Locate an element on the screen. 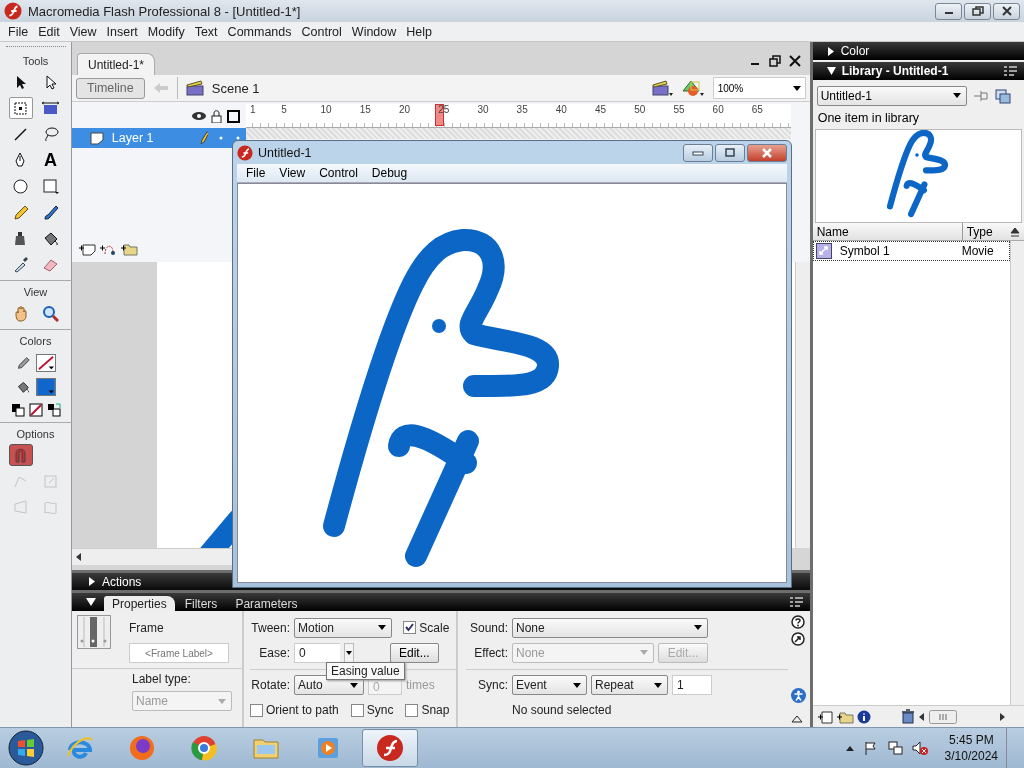  menu-item: Insert is located at coordinates (122, 31).